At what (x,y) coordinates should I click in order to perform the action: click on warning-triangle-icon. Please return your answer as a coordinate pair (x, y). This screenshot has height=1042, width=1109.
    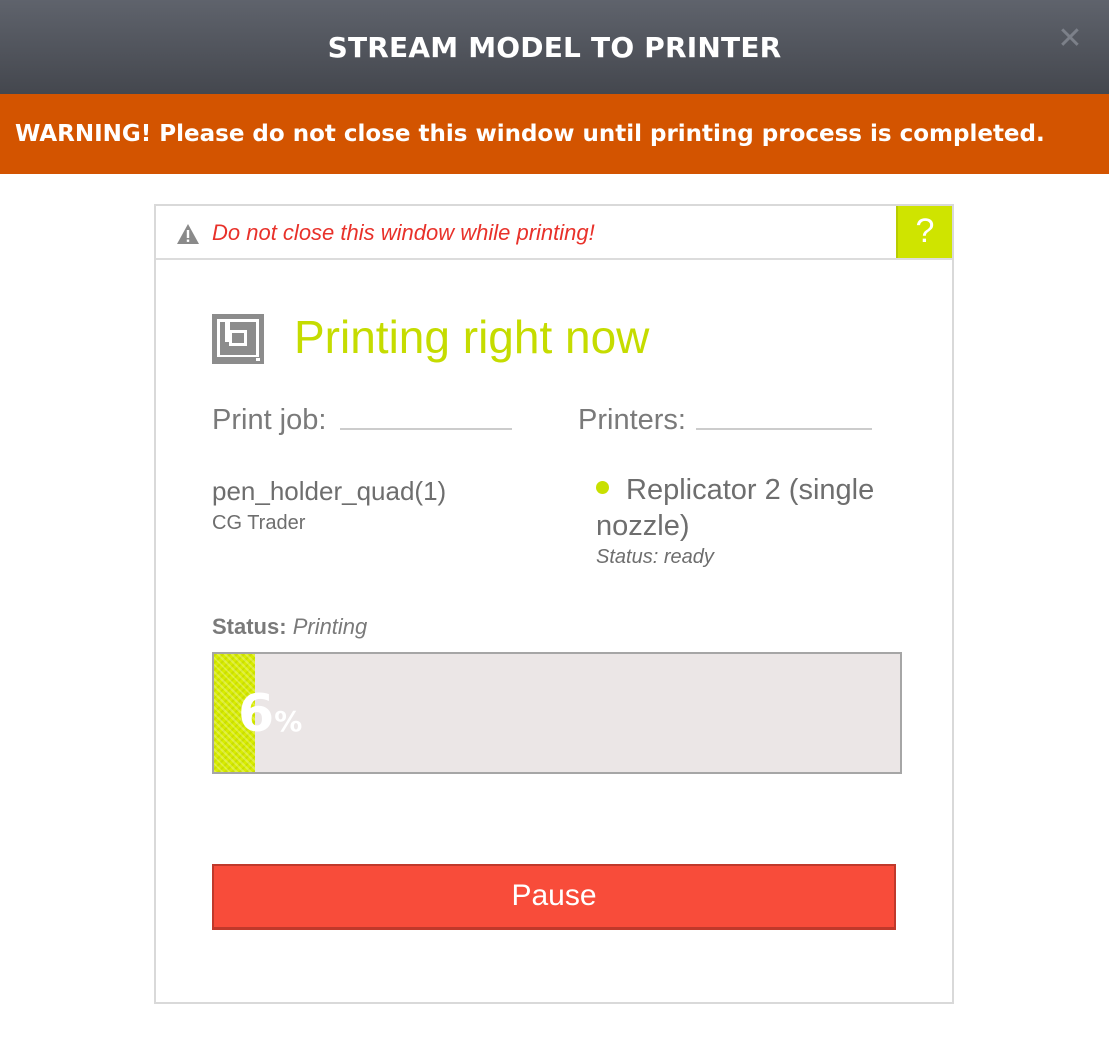
    Looking at the image, I should click on (188, 234).